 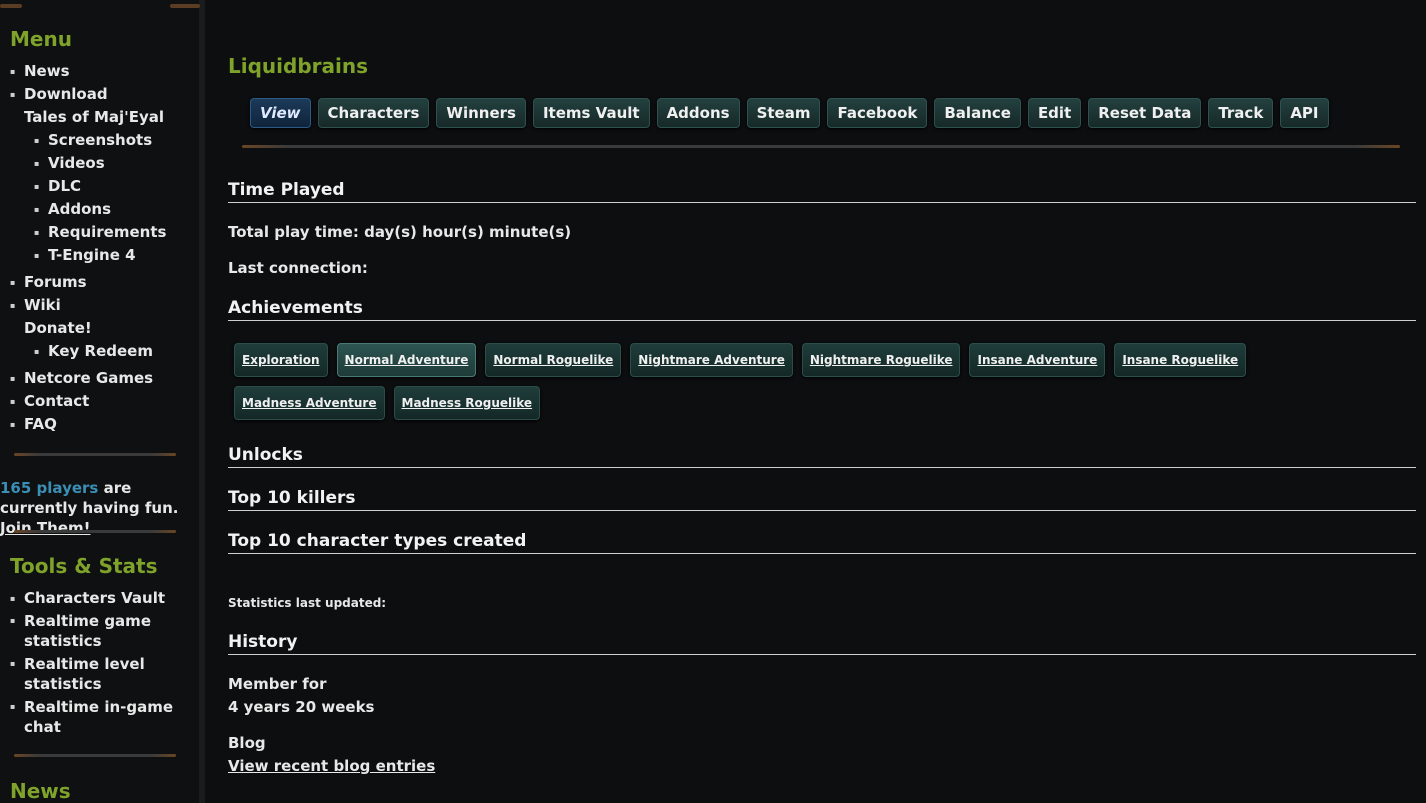 I want to click on menu-item-requirements: Requirements, so click(x=88, y=232).